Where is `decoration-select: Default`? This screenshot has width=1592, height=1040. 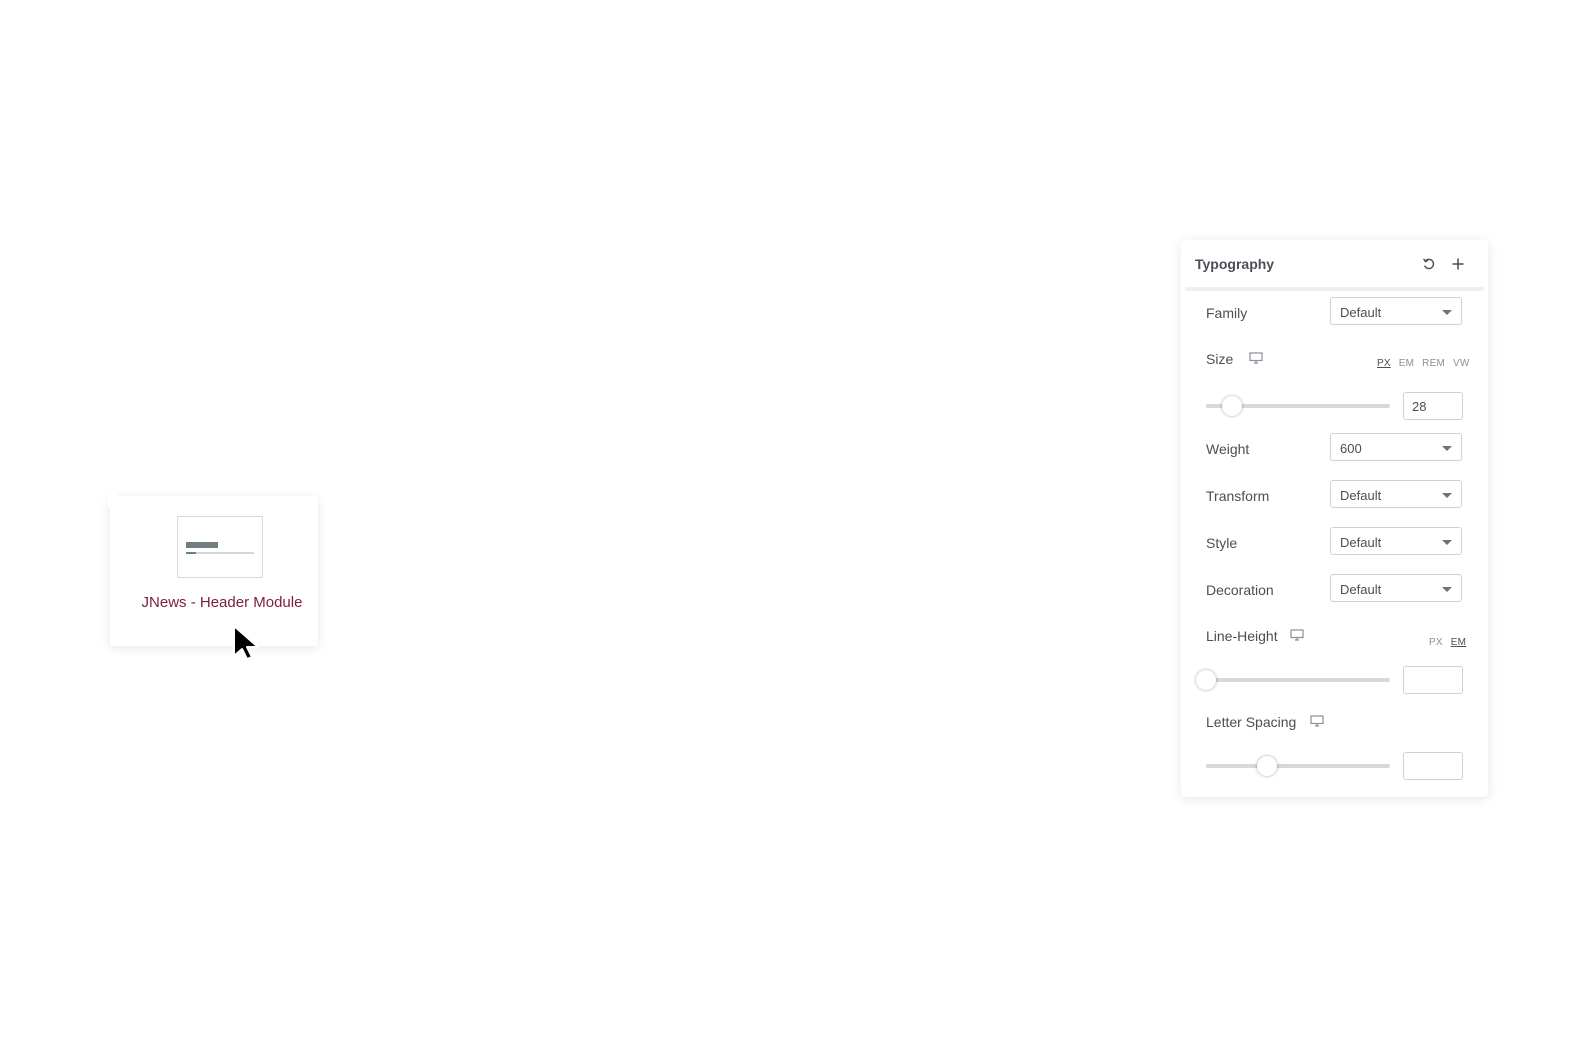
decoration-select: Default is located at coordinates (1396, 588).